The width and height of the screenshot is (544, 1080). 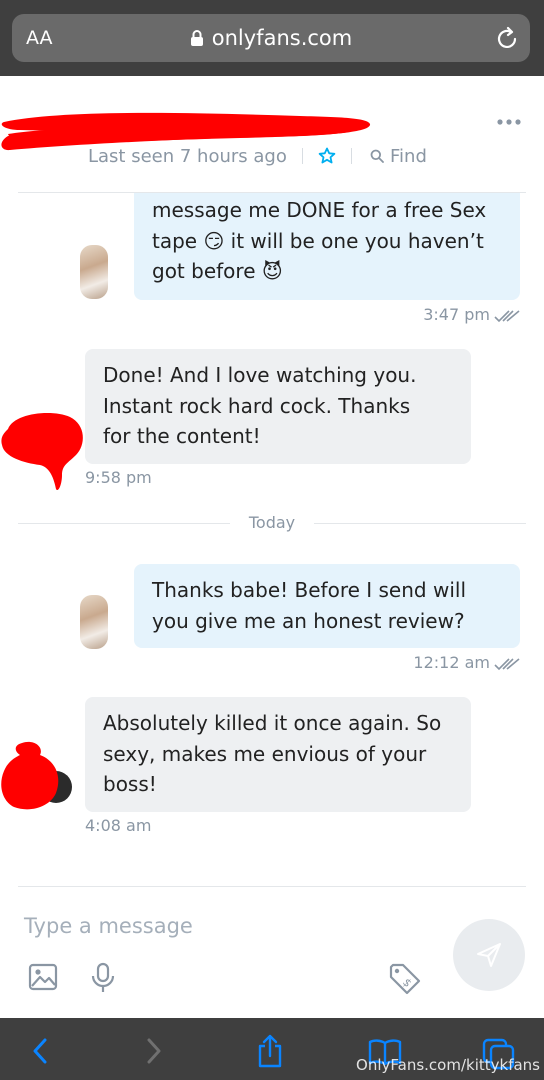 I want to click on address-bar: AA onlyfans.com, so click(x=271, y=38).